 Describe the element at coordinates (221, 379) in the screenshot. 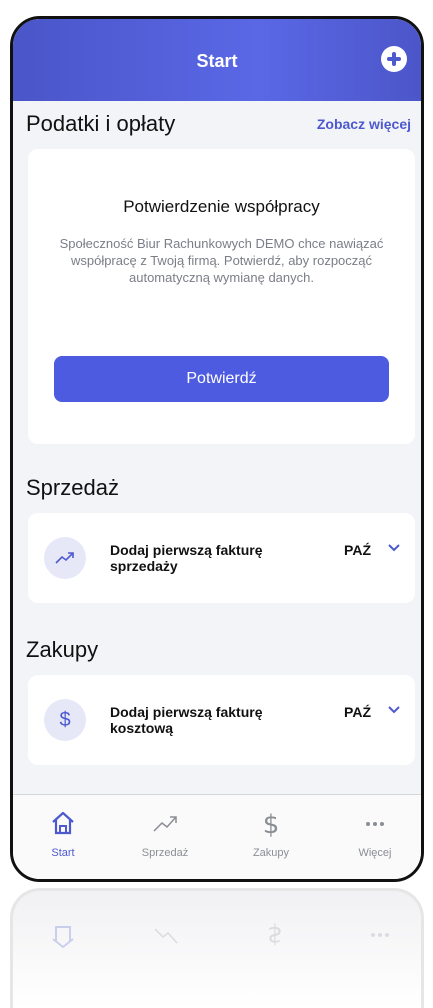

I see `confirm-button: Potwierdź` at that location.